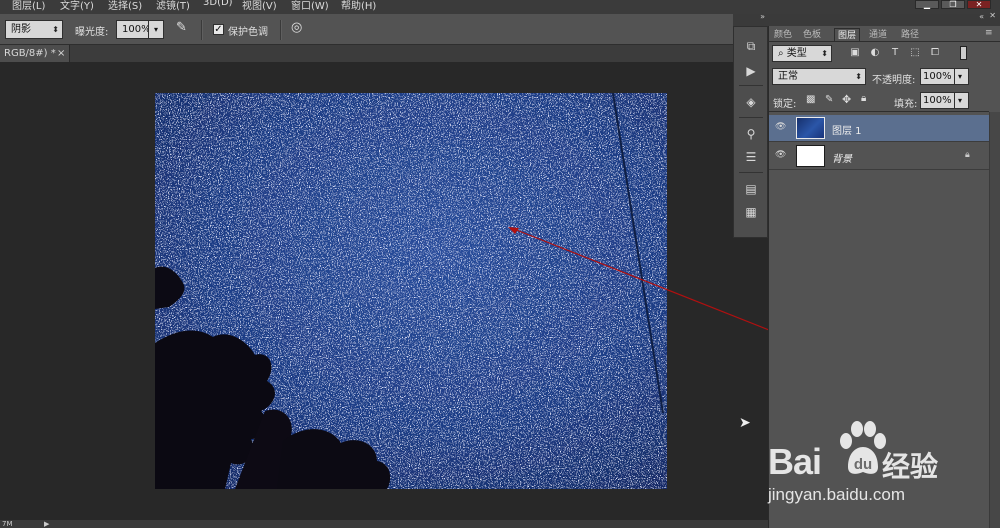  What do you see at coordinates (846, 99) in the screenshot?
I see `lock-move-icon: ✥` at bounding box center [846, 99].